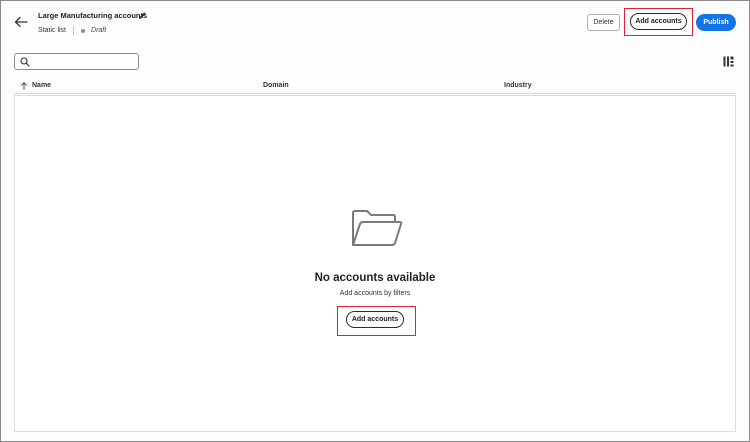  What do you see at coordinates (41, 85) in the screenshot?
I see `column-header-name: Name` at bounding box center [41, 85].